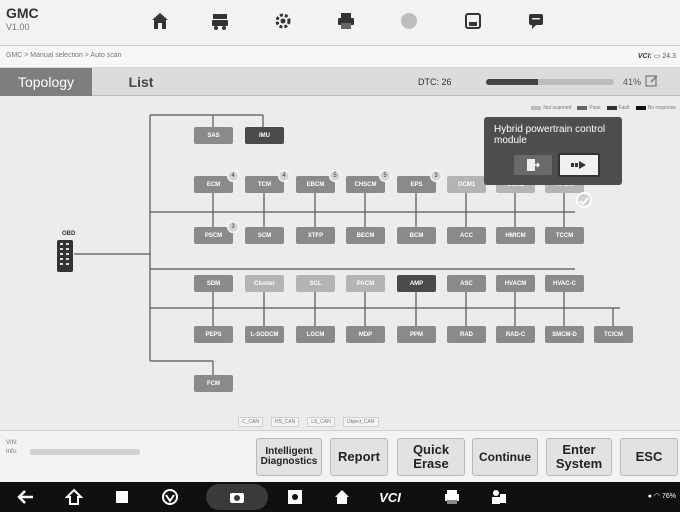  What do you see at coordinates (12, 452) in the screenshot?
I see `info-label: Info:` at bounding box center [12, 452].